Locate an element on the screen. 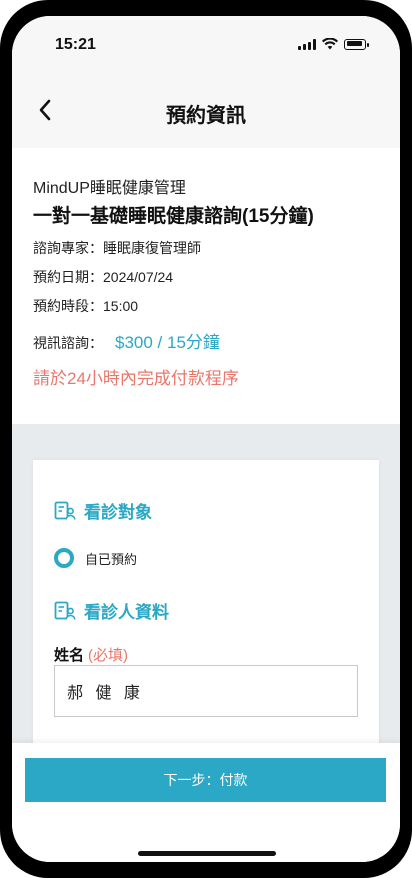 The height and width of the screenshot is (878, 412). page-title: 預約資訊 is located at coordinates (206, 116).